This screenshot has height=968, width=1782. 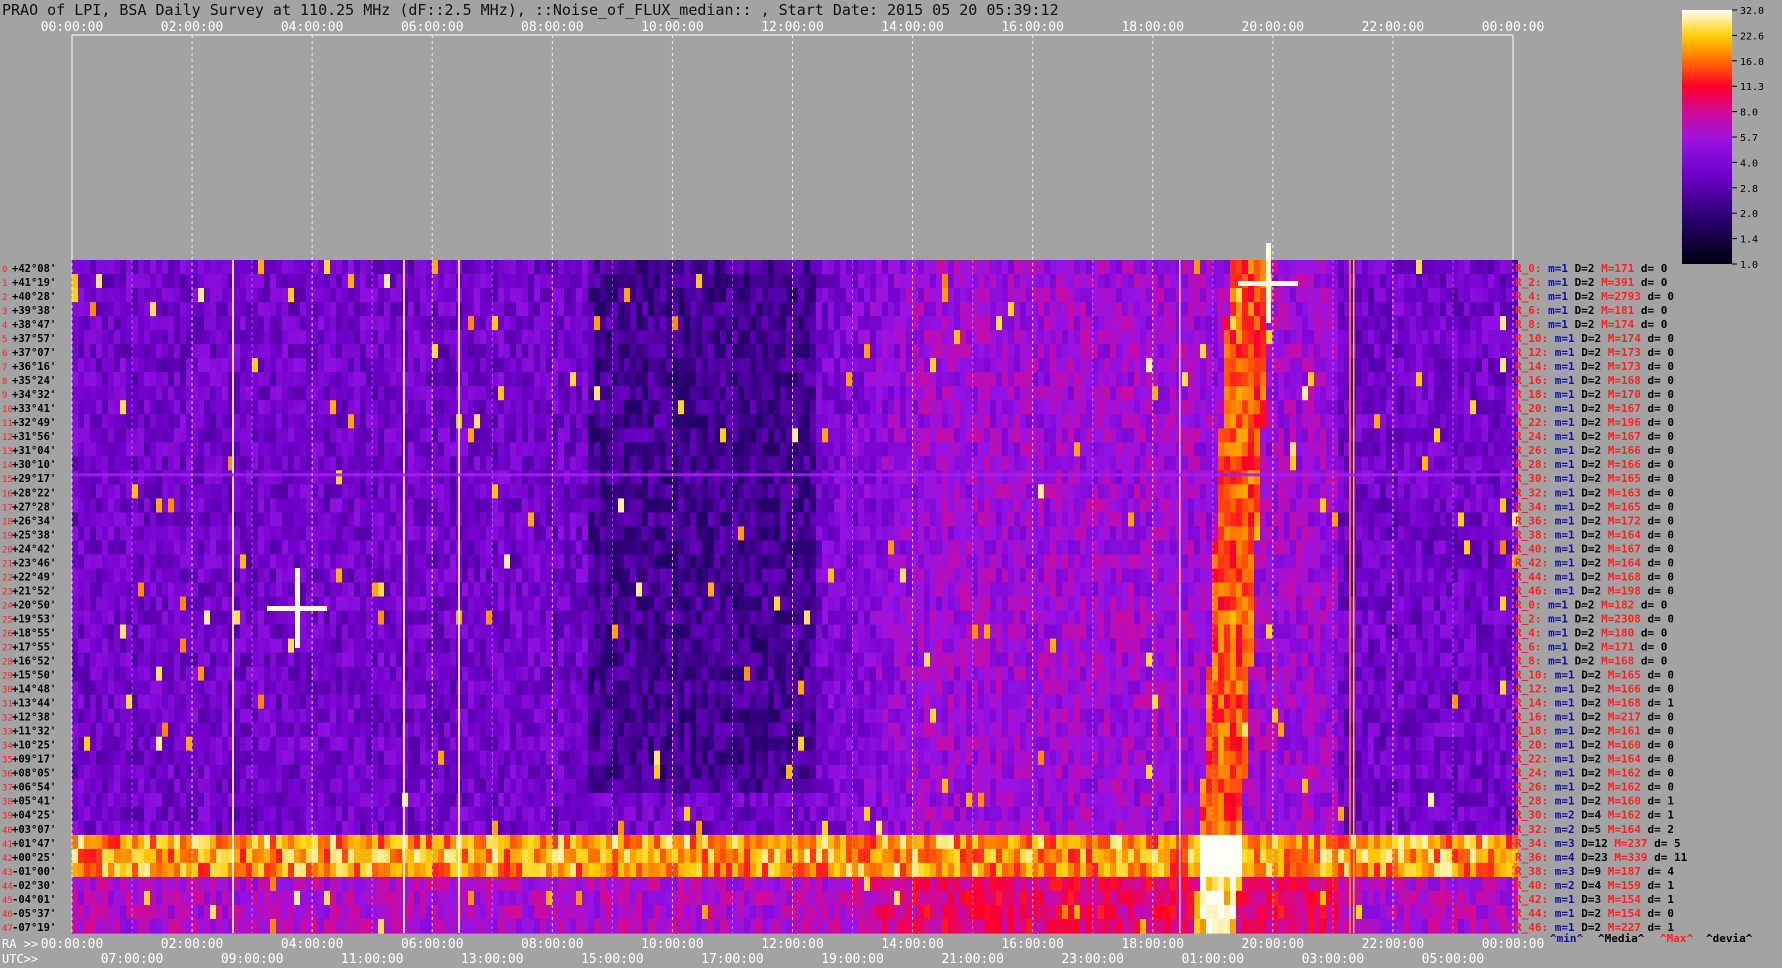 I want to click on row-number: 5, so click(x=4, y=340).